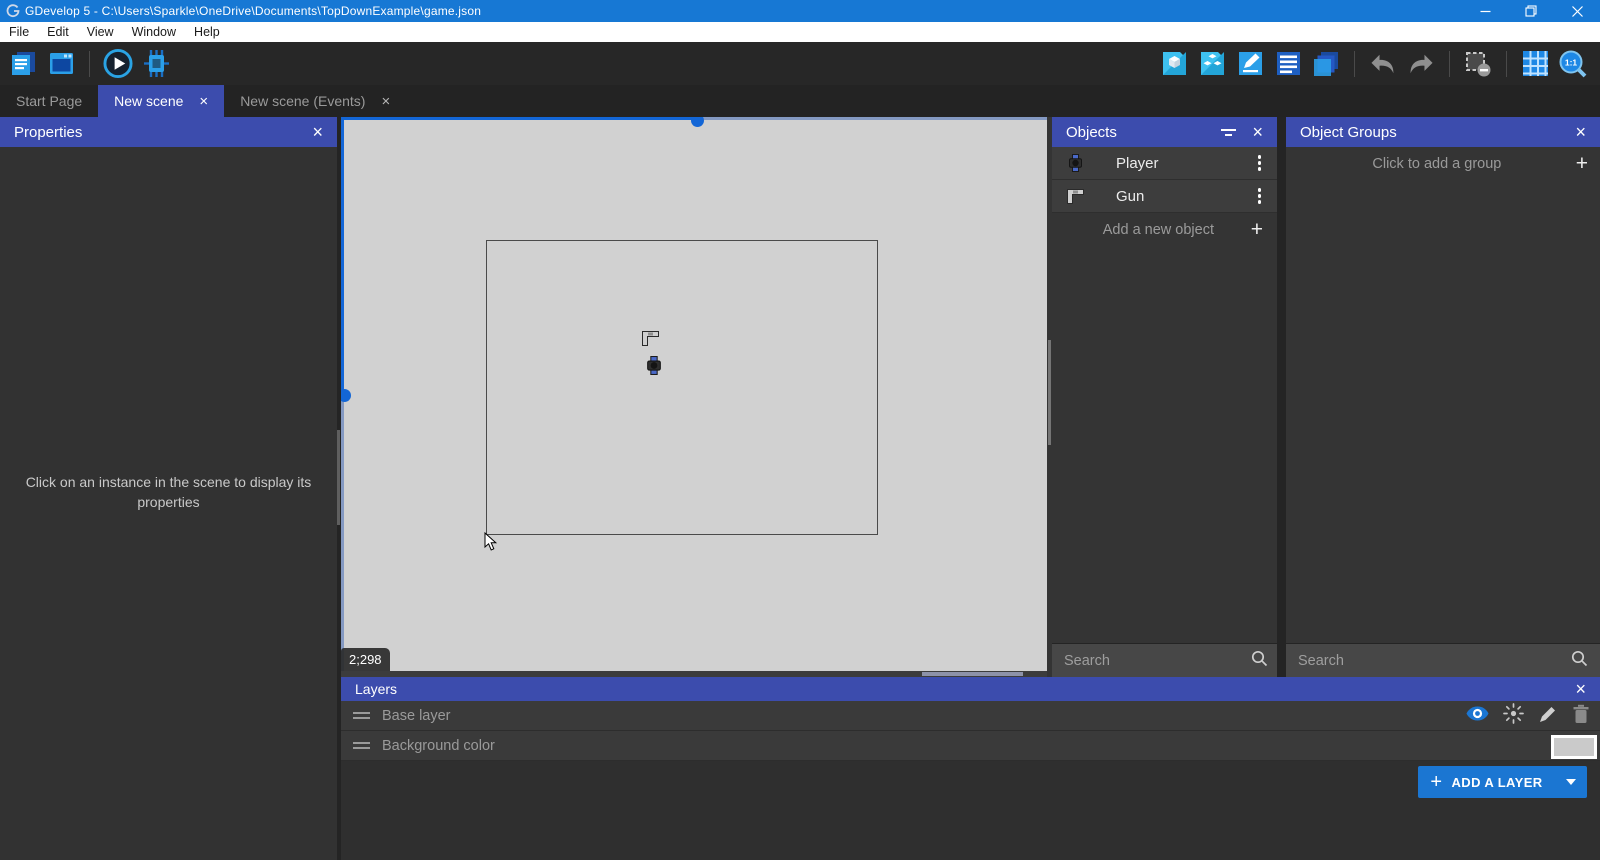 Image resolution: width=1600 pixels, height=860 pixels. Describe the element at coordinates (85, 63) in the screenshot. I see `toolbar-left-group` at that location.